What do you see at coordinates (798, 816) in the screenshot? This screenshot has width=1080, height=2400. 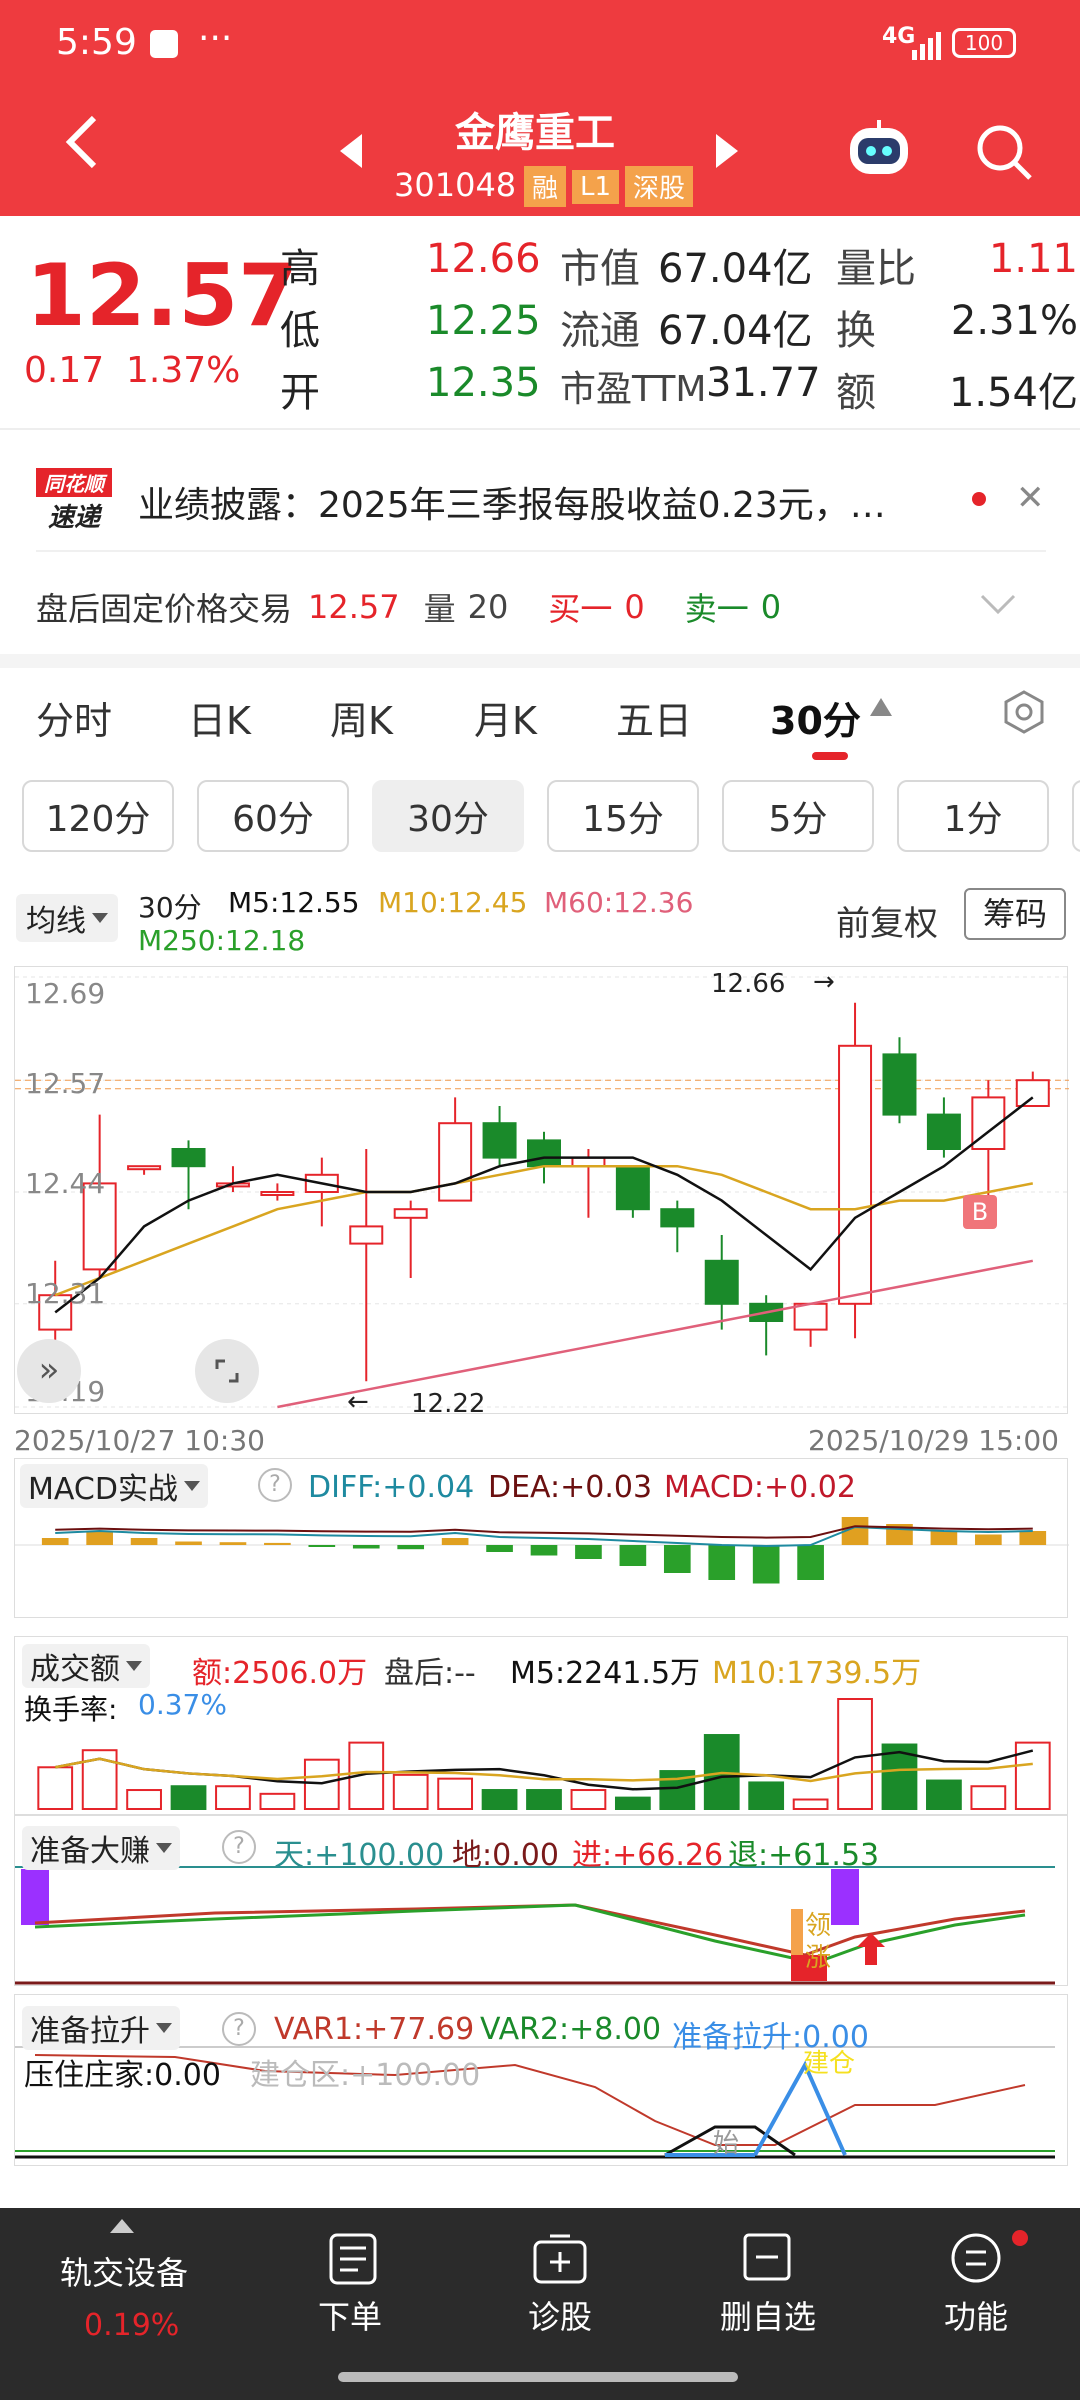 I see `seg-5: 5分` at bounding box center [798, 816].